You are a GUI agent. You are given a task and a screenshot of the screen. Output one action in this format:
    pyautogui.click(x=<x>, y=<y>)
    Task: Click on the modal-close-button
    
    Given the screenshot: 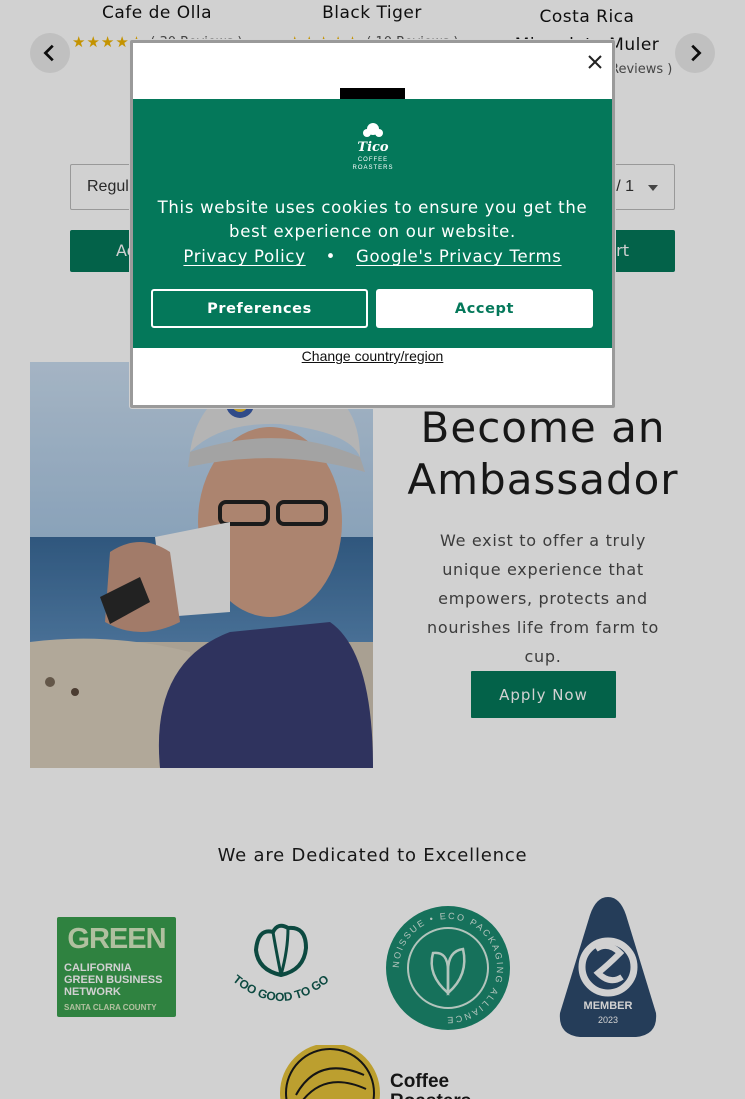 What is the action you would take?
    pyautogui.click(x=595, y=62)
    